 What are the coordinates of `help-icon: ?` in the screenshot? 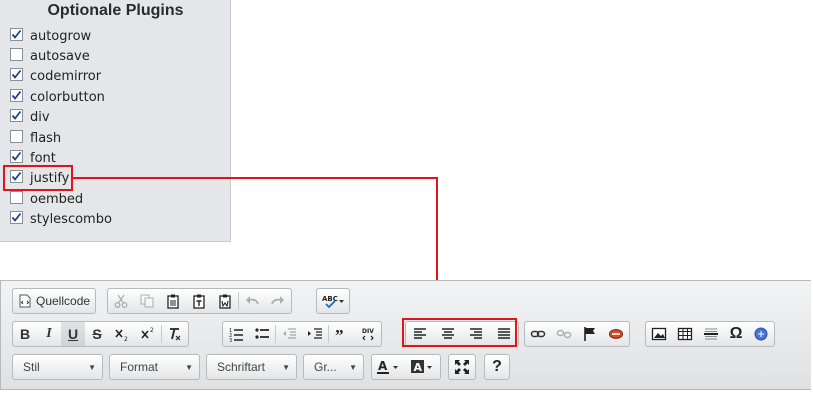 It's located at (497, 366).